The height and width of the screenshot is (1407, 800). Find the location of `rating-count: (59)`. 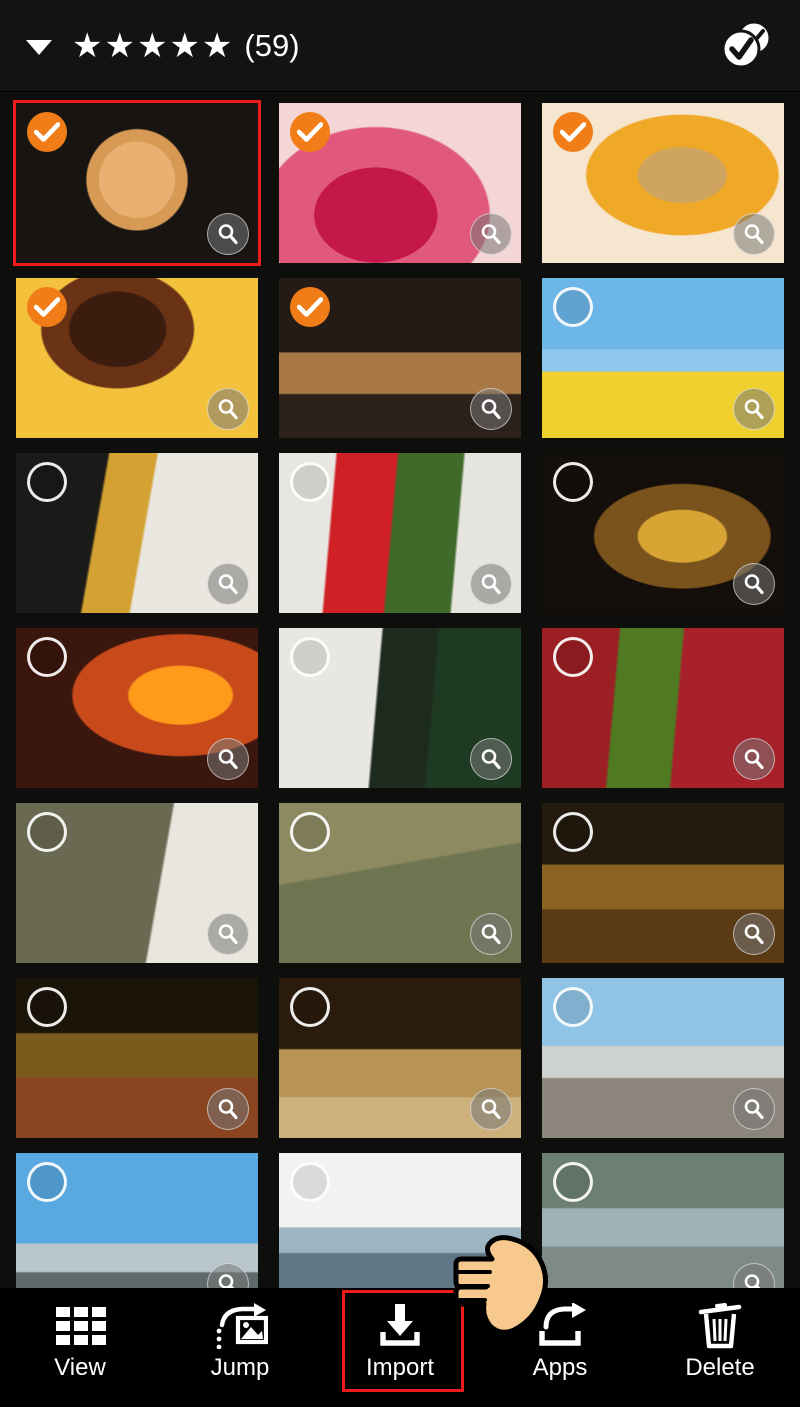

rating-count: (59) is located at coordinates (272, 45).